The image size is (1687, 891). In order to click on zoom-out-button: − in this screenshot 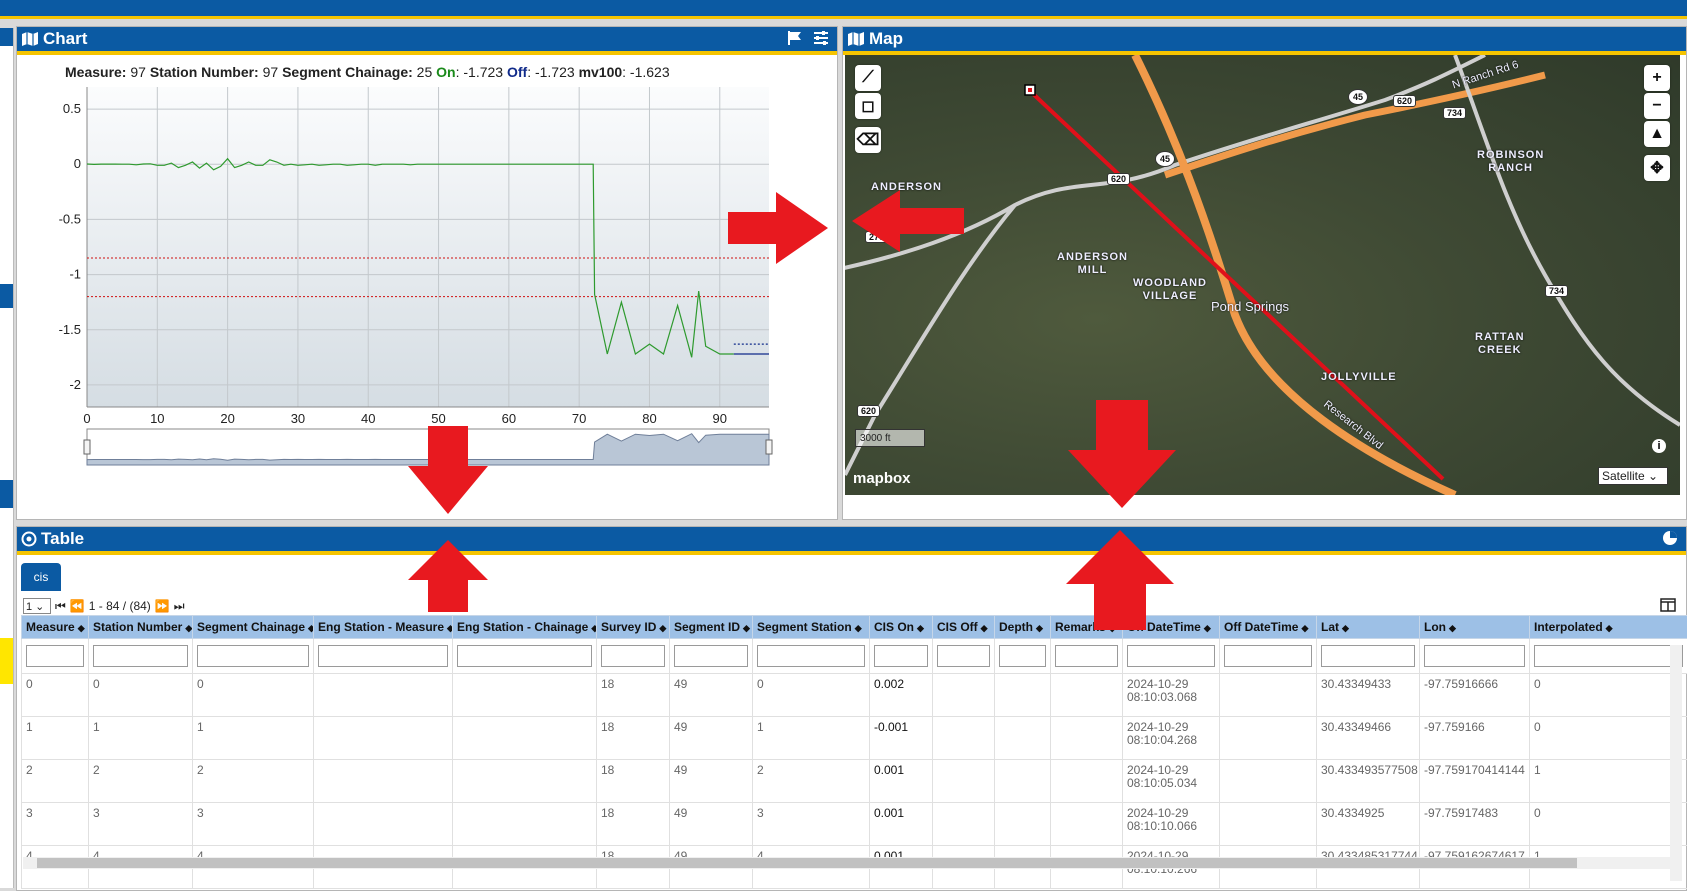, I will do `click(1657, 106)`.